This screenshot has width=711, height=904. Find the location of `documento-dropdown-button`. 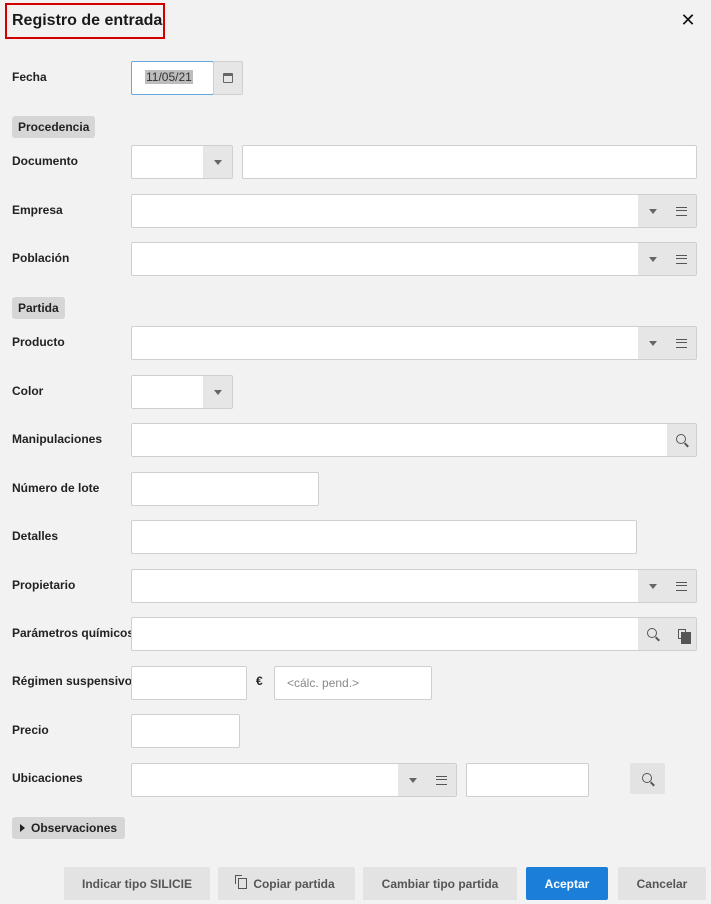

documento-dropdown-button is located at coordinates (217, 162).